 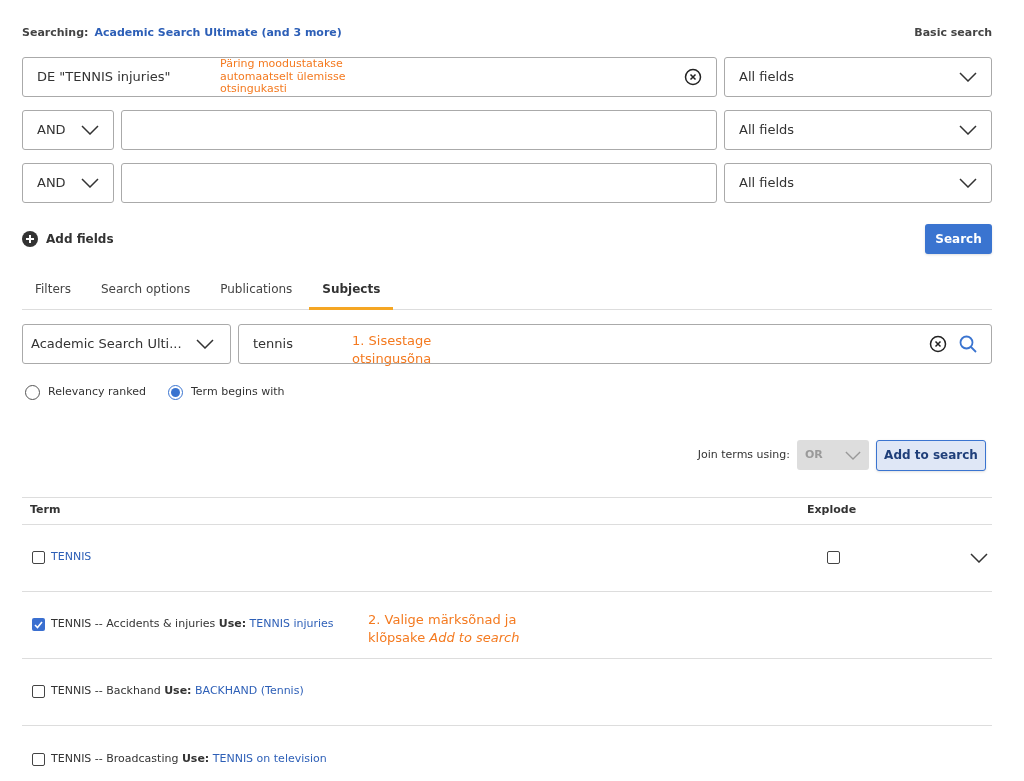 I want to click on use-link: TENNIS injuries, so click(x=291, y=624).